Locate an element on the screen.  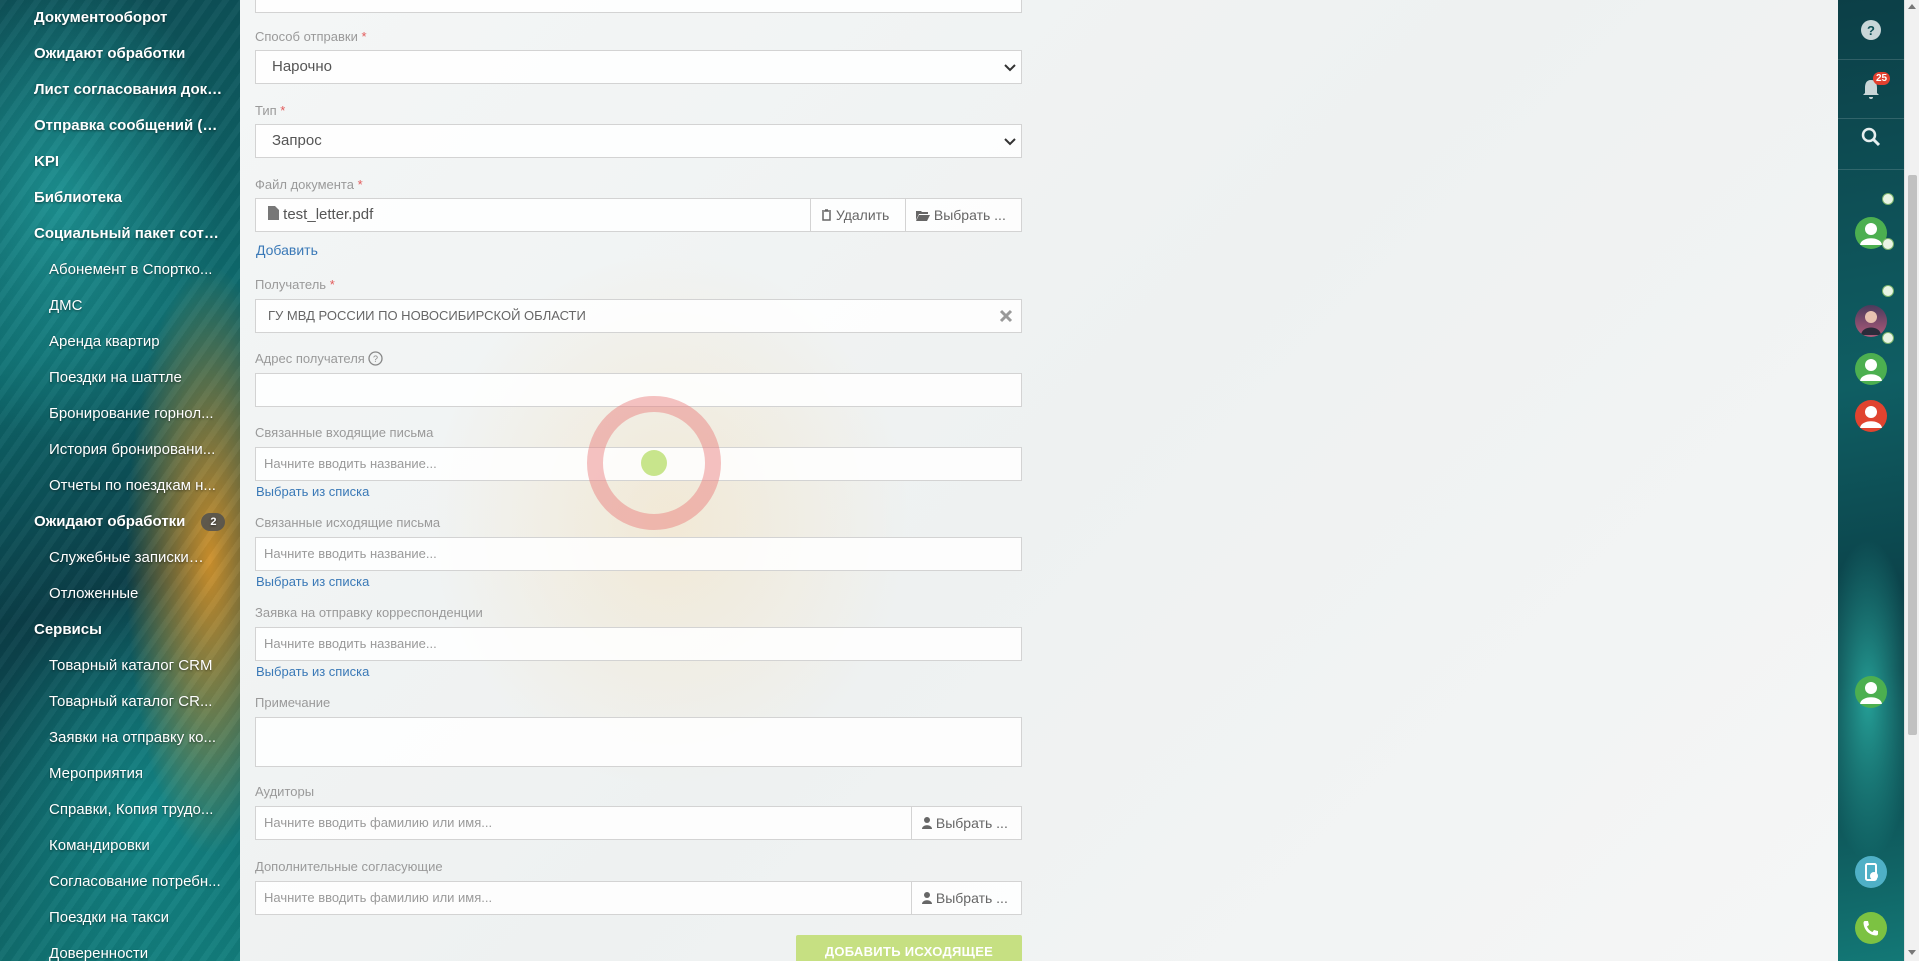
help-circle-icon: ? is located at coordinates (376, 358).